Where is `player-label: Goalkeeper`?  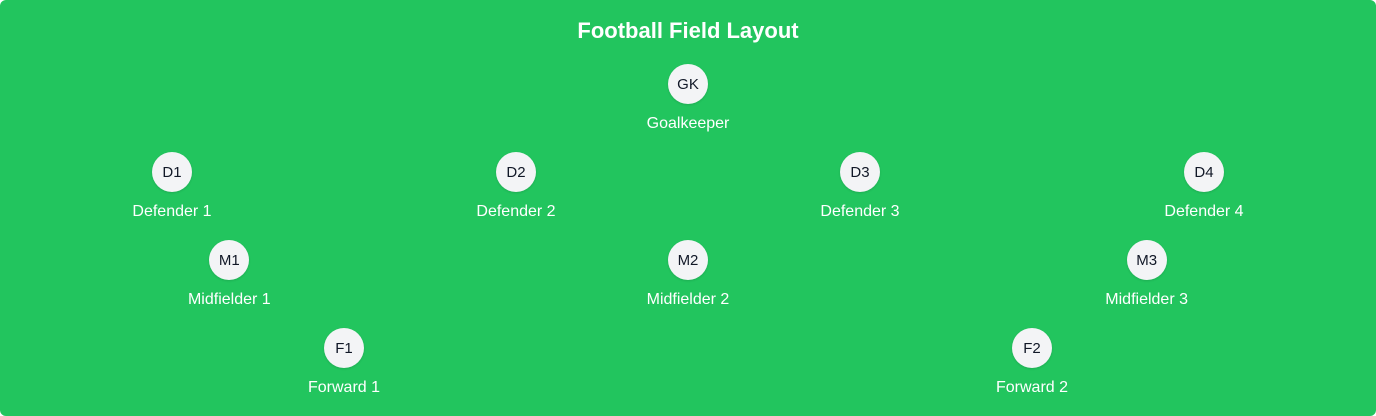
player-label: Goalkeeper is located at coordinates (688, 123).